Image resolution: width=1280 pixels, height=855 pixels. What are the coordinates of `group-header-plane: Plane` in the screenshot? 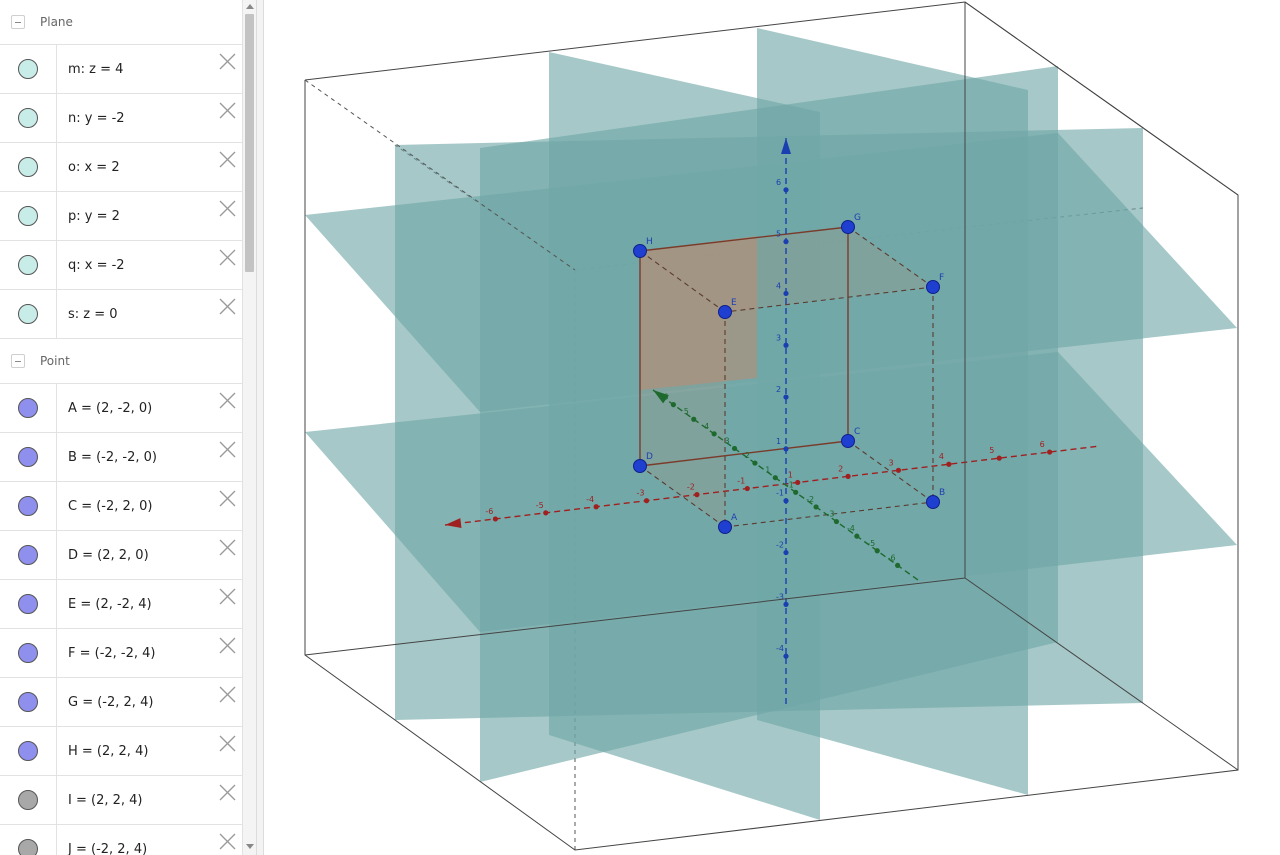 It's located at (121, 22).